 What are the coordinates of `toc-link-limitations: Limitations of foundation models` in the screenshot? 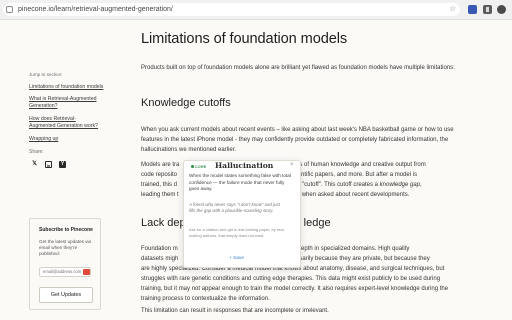 It's located at (78, 87).